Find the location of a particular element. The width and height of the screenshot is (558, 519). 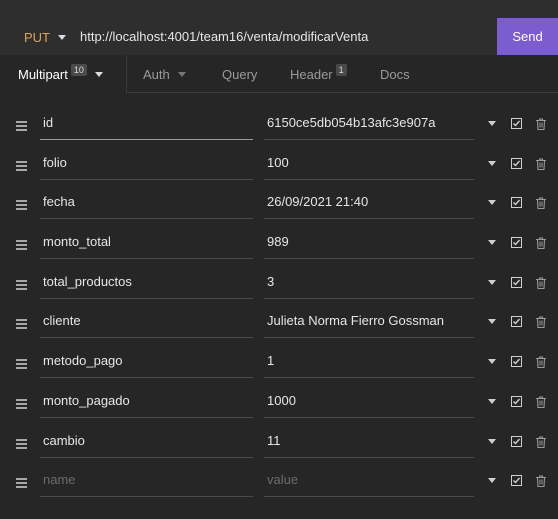

param-value-field: 1000 is located at coordinates (369, 401).